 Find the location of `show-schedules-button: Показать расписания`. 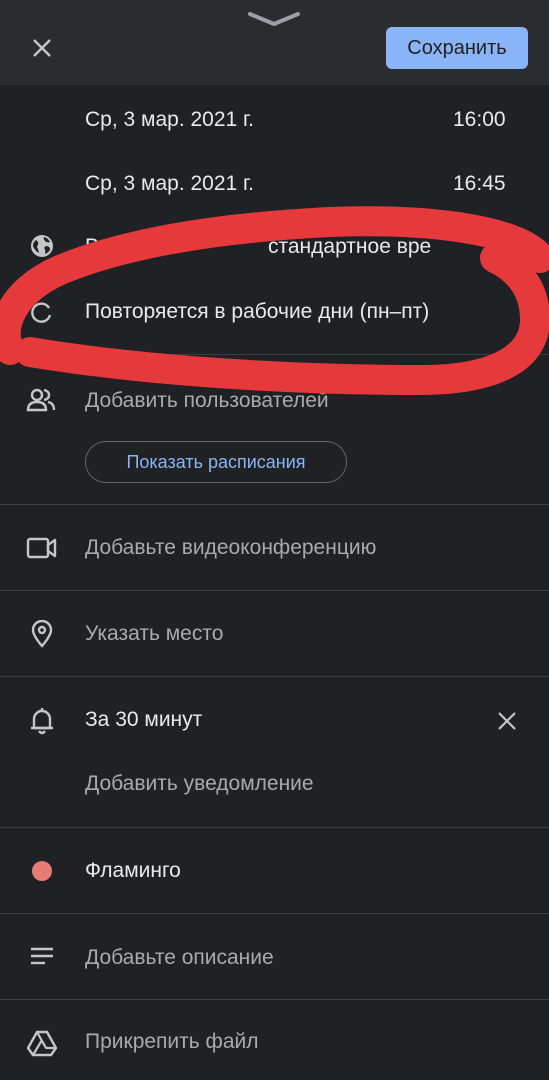

show-schedules-button: Показать расписания is located at coordinates (216, 462).